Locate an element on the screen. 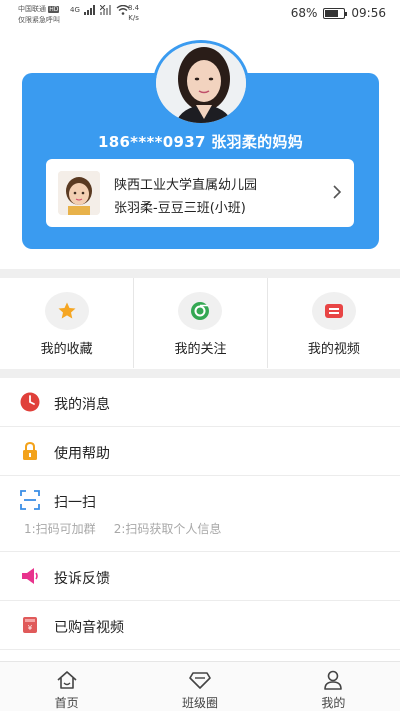 Image resolution: width=400 pixels, height=711 pixels. scan-hint-group: 1:扫码可加群 is located at coordinates (60, 529).